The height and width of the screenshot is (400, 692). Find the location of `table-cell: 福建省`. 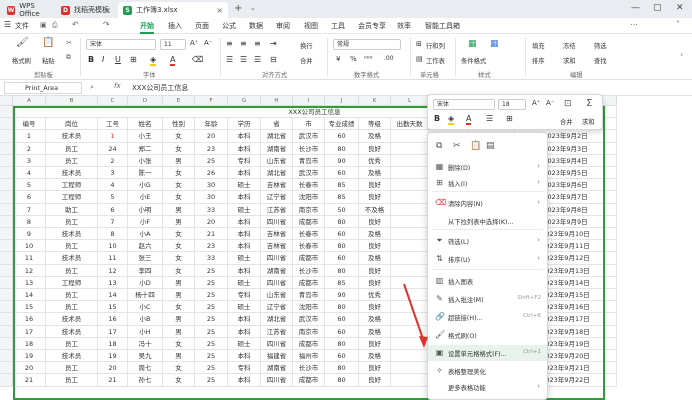

table-cell: 福建省 is located at coordinates (277, 356).